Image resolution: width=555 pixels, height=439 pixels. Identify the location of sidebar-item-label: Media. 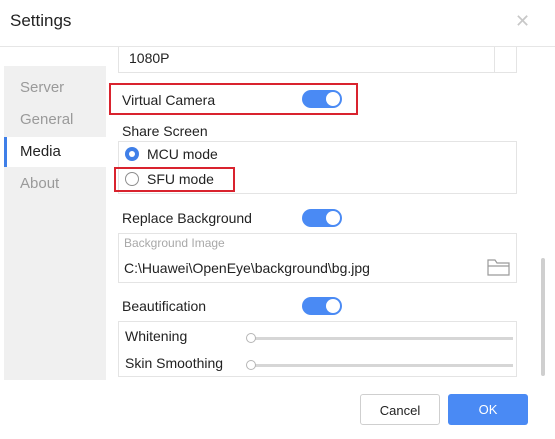
(40, 151).